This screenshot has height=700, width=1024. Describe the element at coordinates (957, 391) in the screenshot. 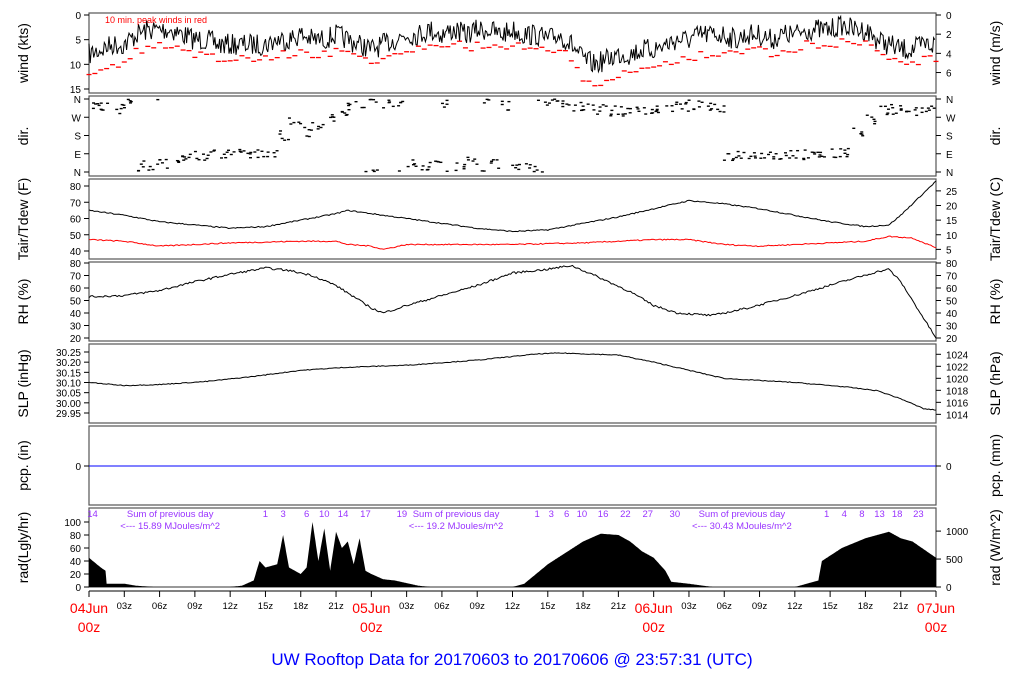

I see `right-tick-label: 1018` at that location.